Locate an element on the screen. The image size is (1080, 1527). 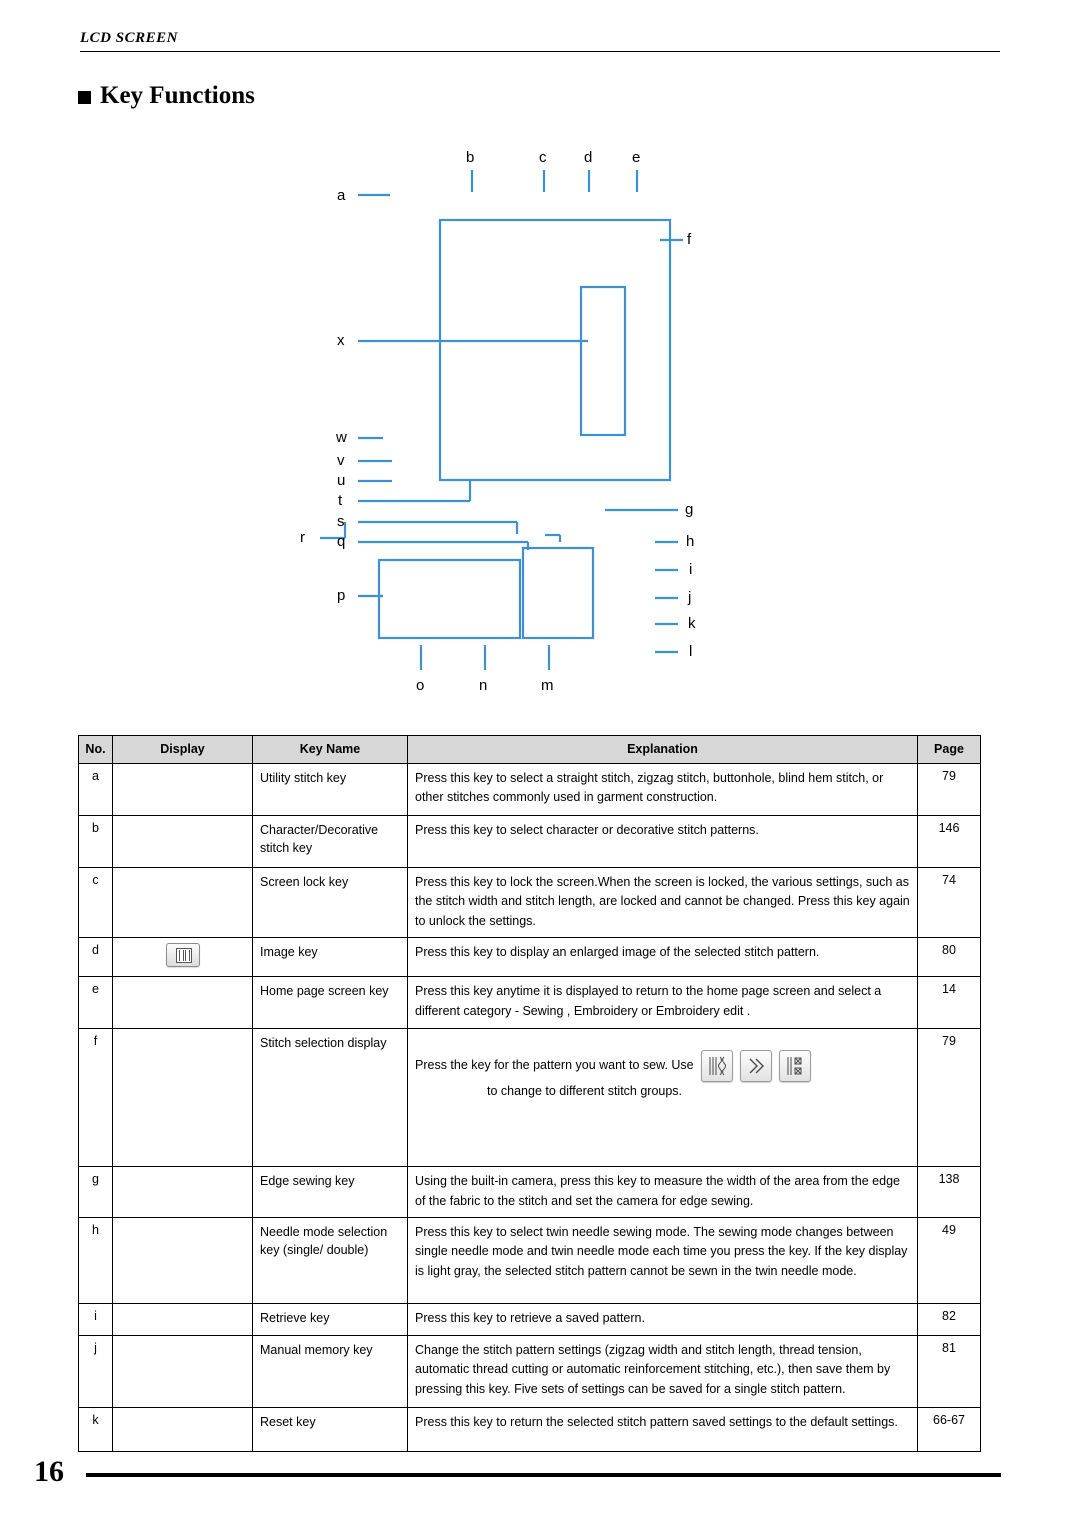
callout-i: i is located at coordinates (691, 569).